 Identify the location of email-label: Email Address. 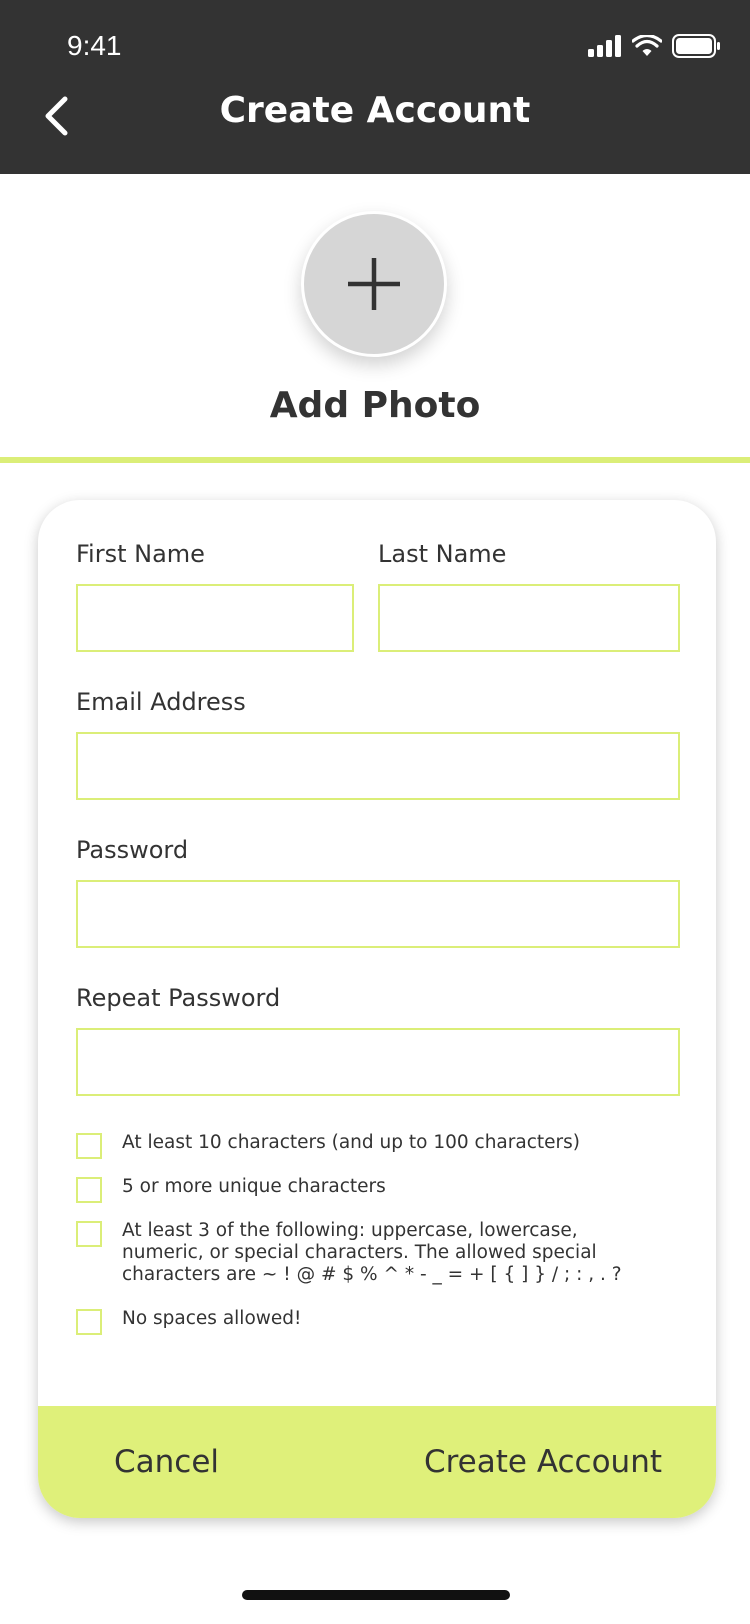
(161, 702).